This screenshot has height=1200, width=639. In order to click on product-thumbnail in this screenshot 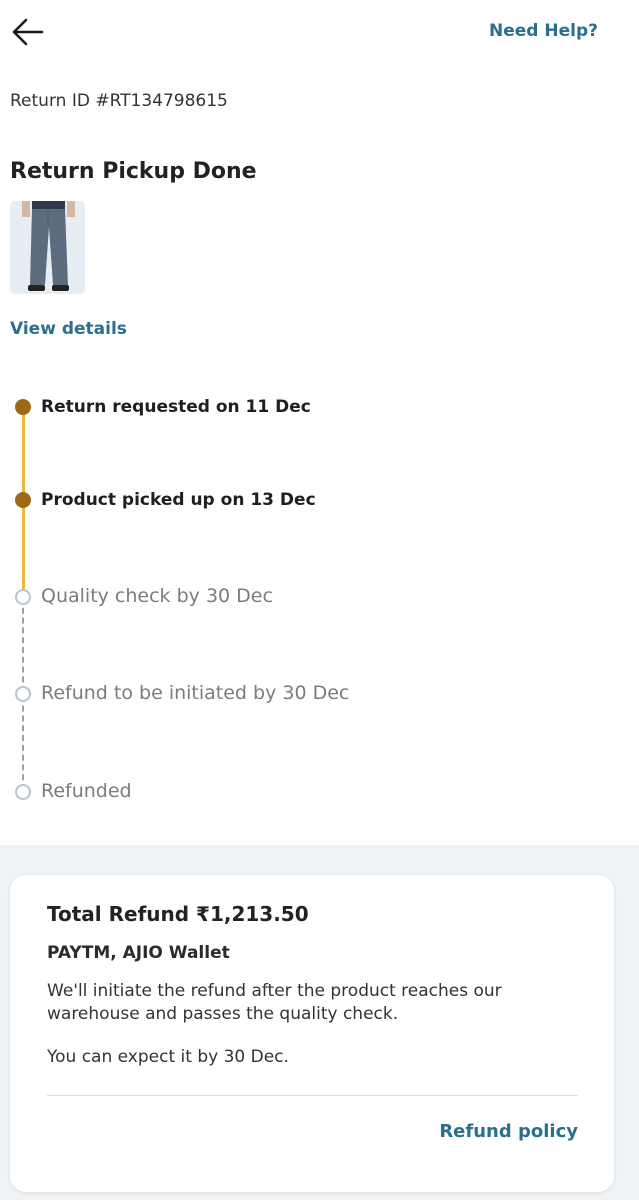, I will do `click(47, 247)`.